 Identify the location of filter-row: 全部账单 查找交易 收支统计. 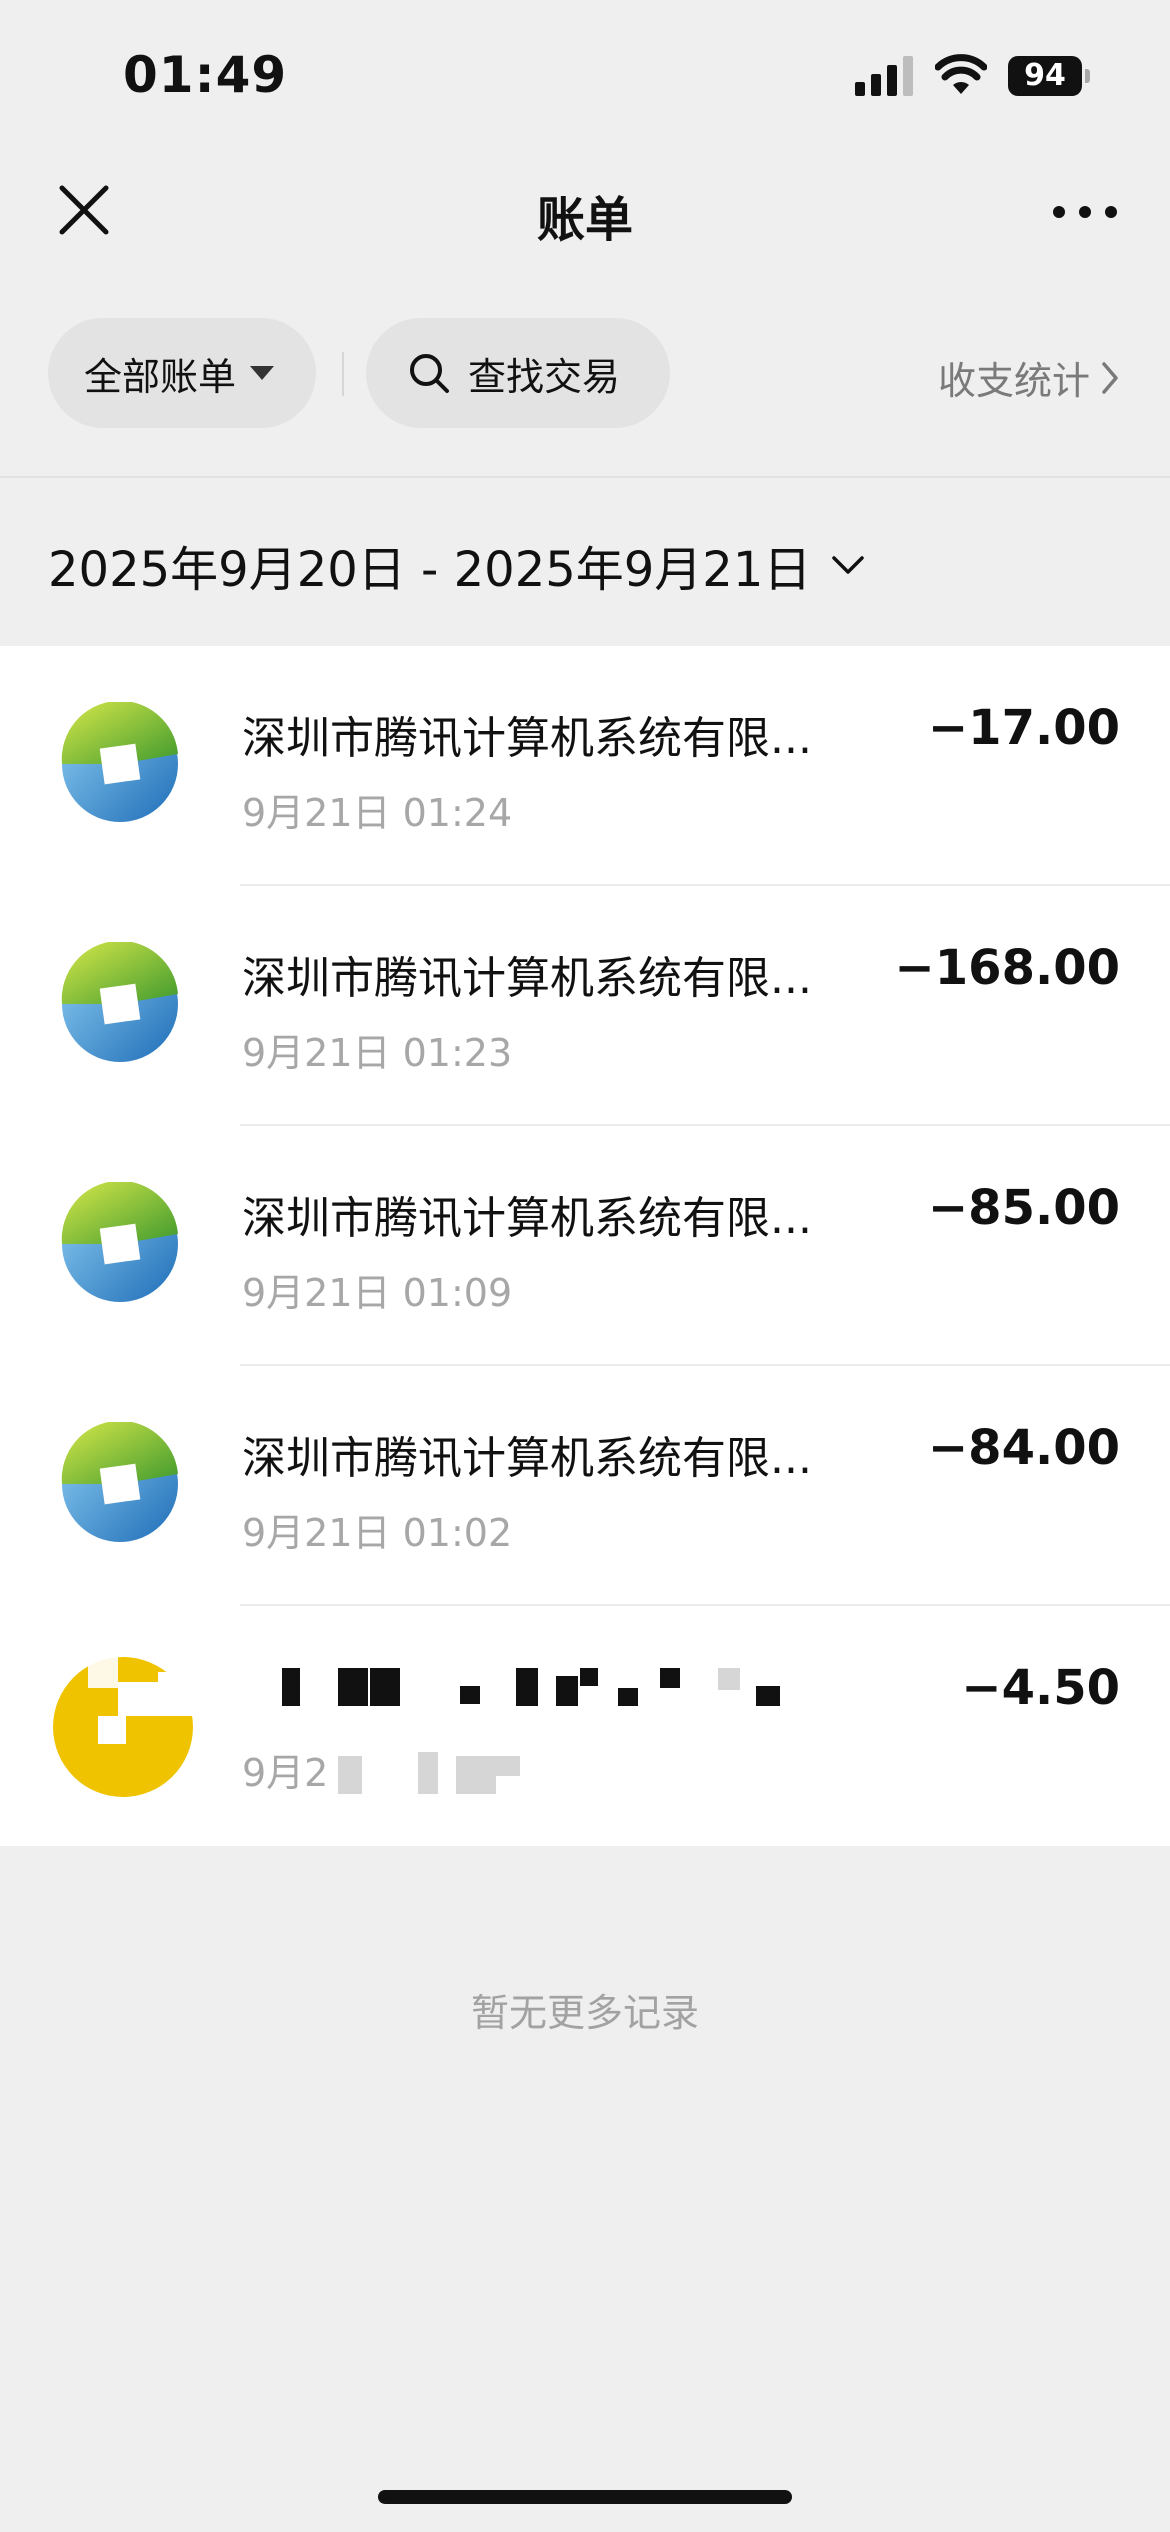
(585, 374).